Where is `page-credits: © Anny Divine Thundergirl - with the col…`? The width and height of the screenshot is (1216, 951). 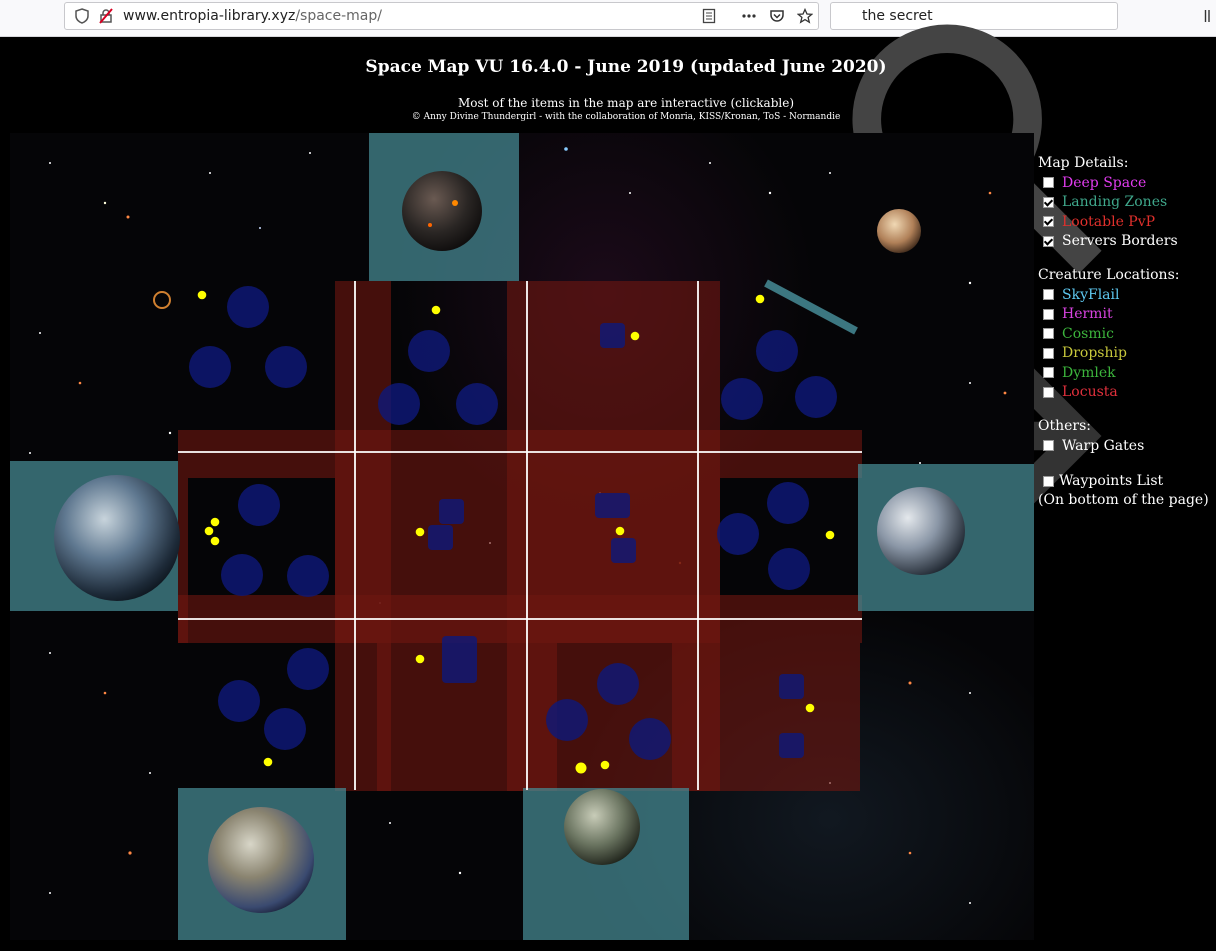 page-credits: © Anny Divine Thundergirl - with the col… is located at coordinates (626, 117).